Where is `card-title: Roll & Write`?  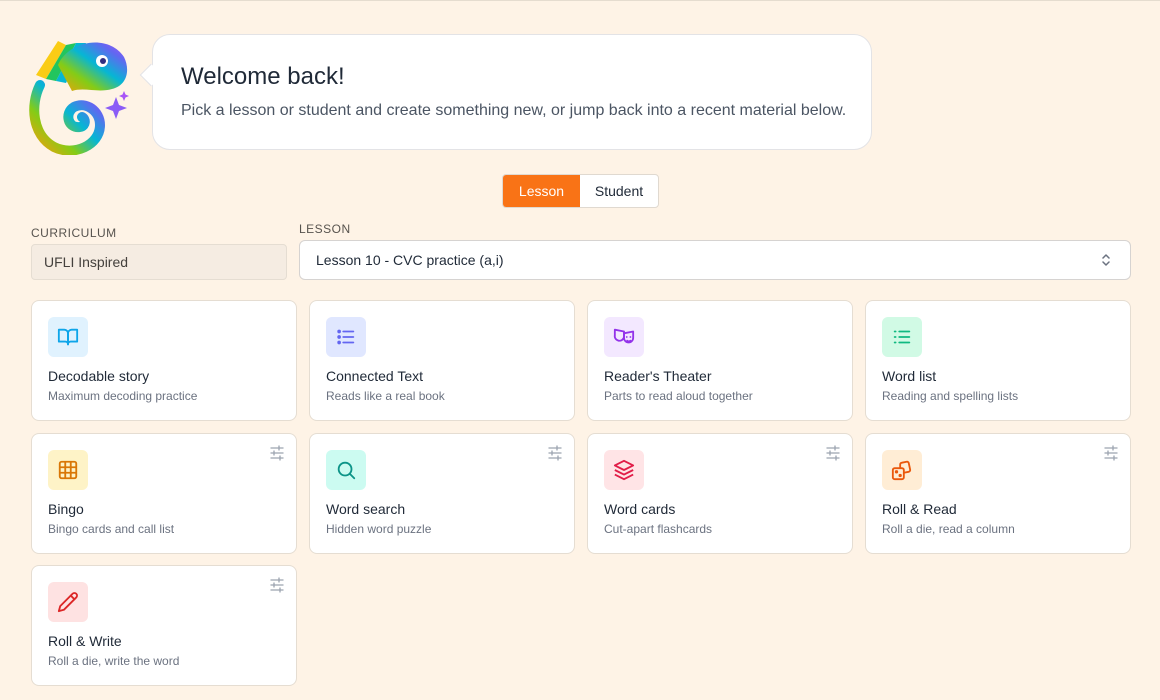
card-title: Roll & Write is located at coordinates (85, 641).